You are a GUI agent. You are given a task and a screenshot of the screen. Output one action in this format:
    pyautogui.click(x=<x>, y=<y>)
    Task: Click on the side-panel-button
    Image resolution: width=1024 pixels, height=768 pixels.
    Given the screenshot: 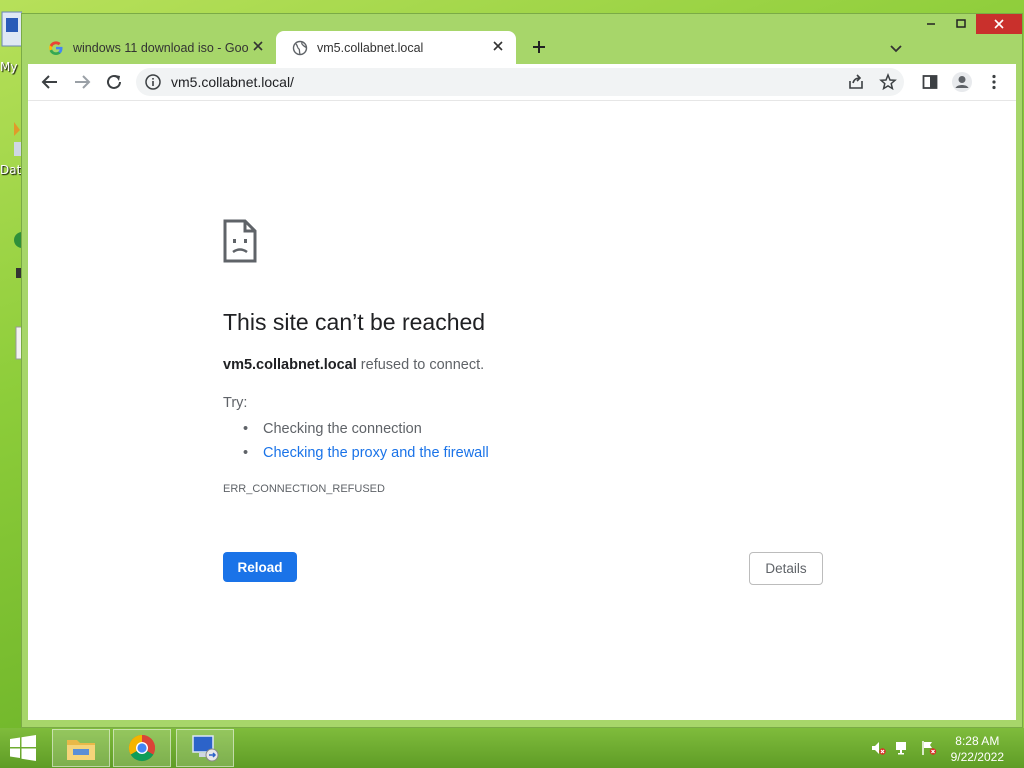 What is the action you would take?
    pyautogui.click(x=930, y=82)
    